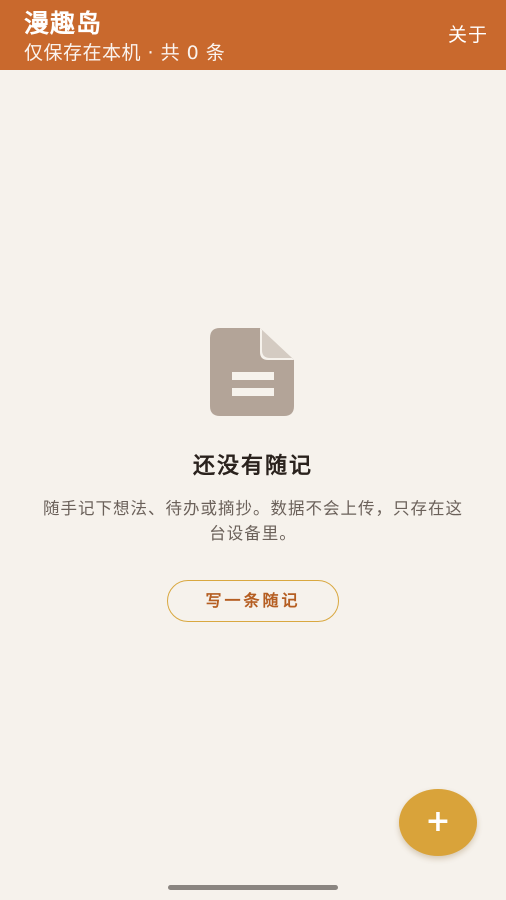  I want to click on document-icon, so click(252, 372).